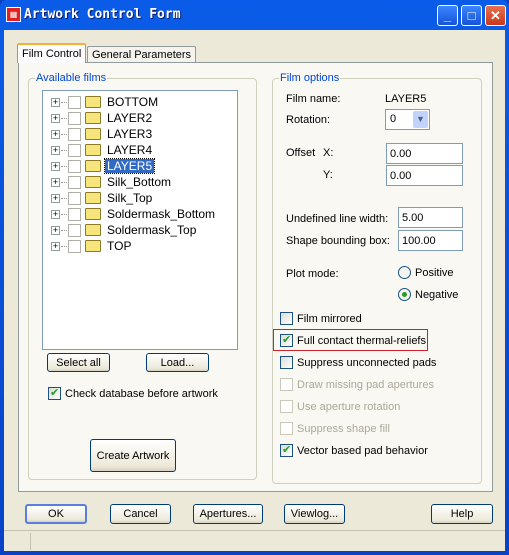 This screenshot has height=555, width=509. Describe the element at coordinates (471, 15) in the screenshot. I see `maximize-button: □` at that location.